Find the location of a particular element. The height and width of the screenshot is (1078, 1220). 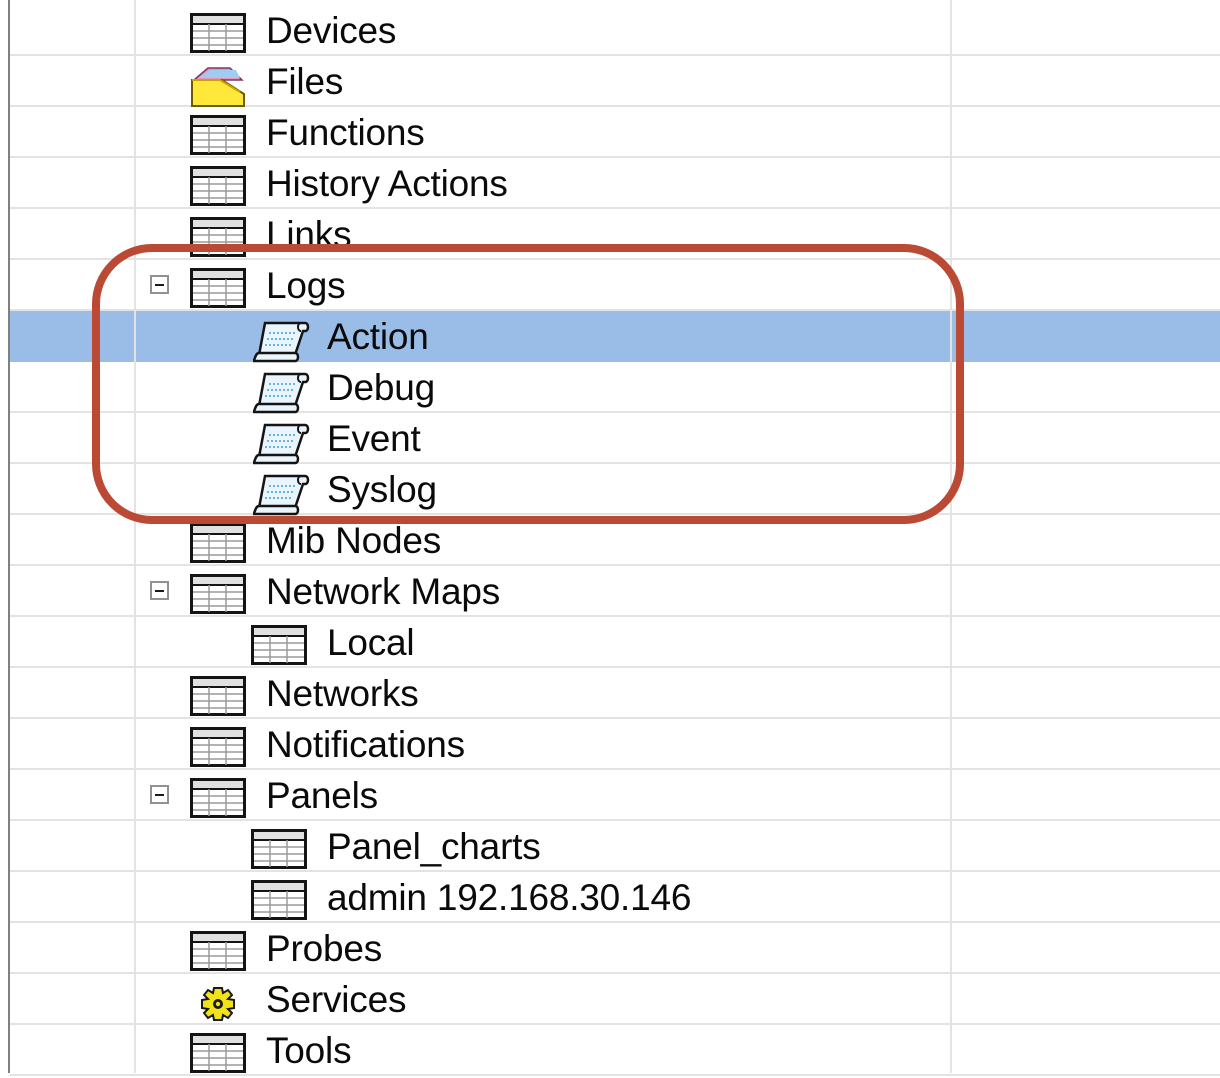

tree-item-label: Logs is located at coordinates (306, 285).